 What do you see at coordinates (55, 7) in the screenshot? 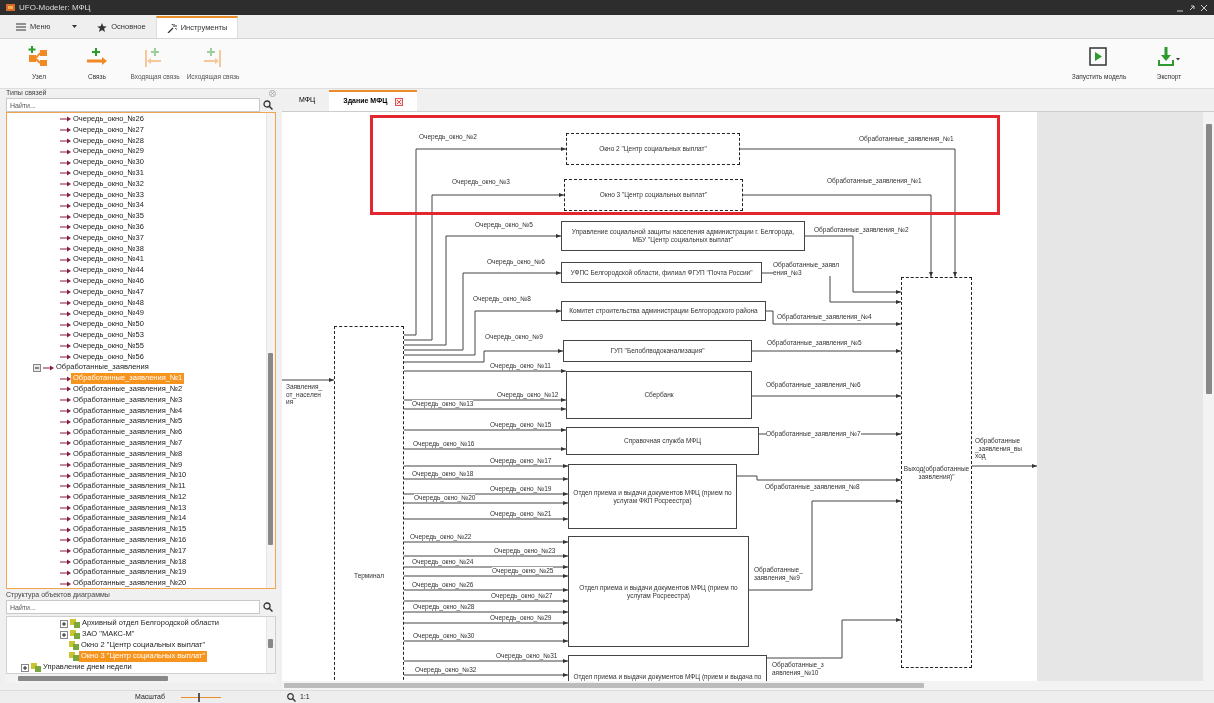
I see `window-title: UFO-Modeler: МФЦ` at bounding box center [55, 7].